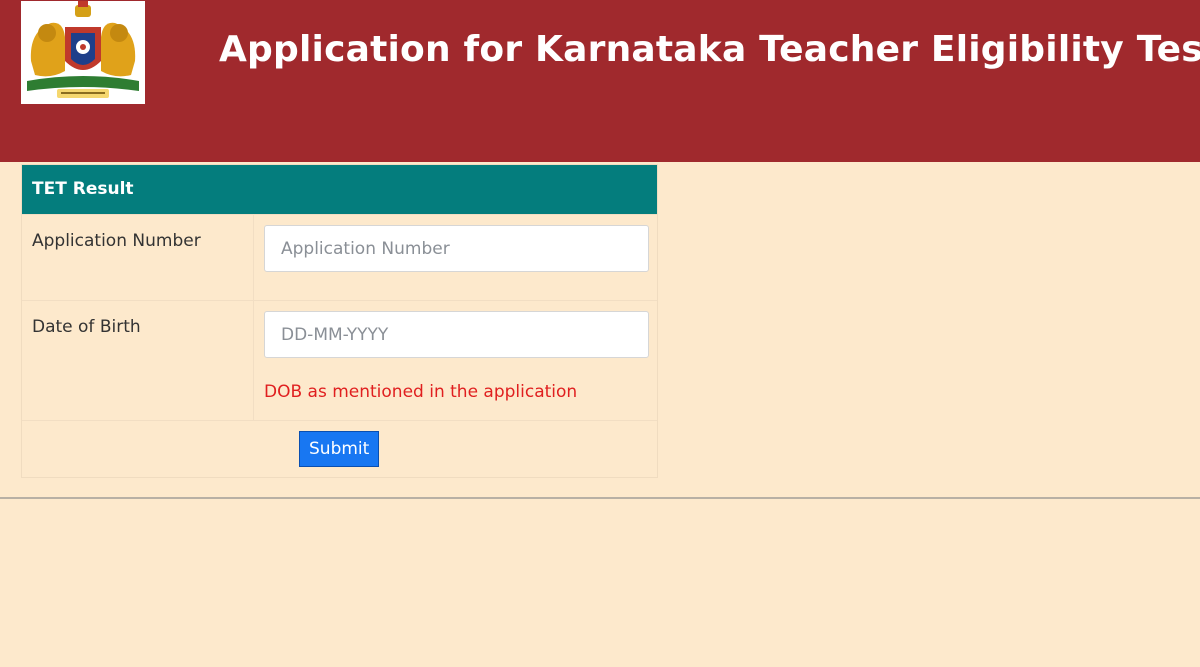  I want to click on karnataka-emblem-icon, so click(83, 52).